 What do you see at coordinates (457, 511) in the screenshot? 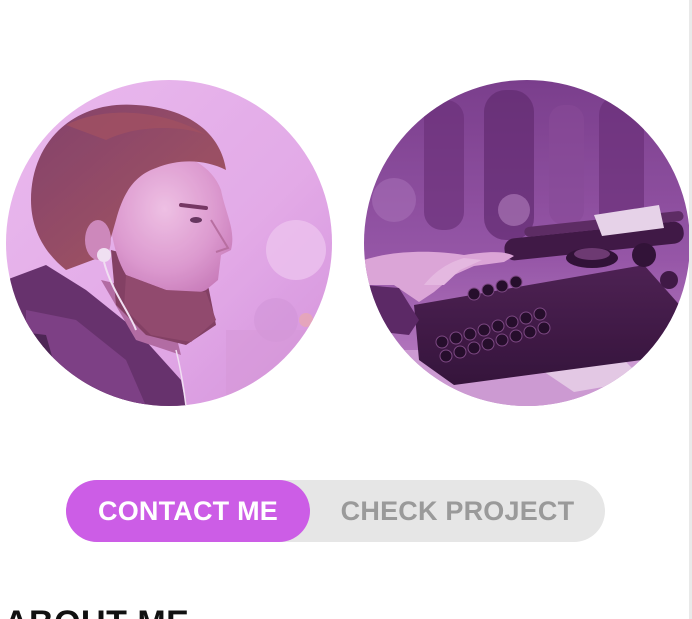
I see `check-project-button: CHECK PROJECT` at bounding box center [457, 511].